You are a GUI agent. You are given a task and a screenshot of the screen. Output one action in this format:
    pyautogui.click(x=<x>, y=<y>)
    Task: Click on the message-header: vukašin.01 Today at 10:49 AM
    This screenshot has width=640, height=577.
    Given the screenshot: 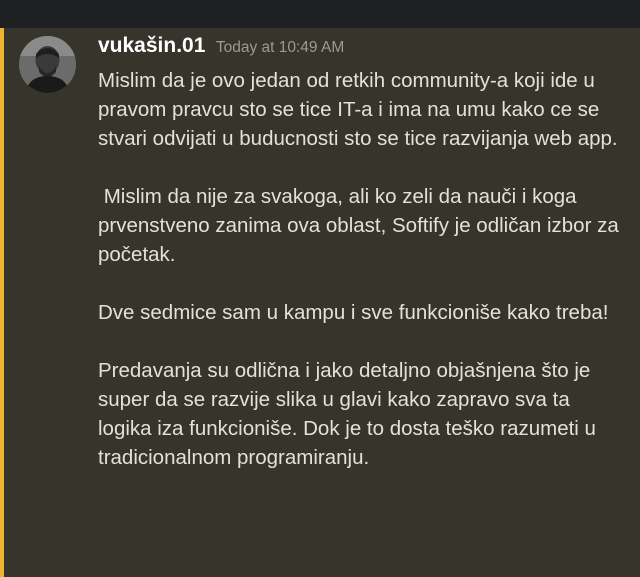 What is the action you would take?
    pyautogui.click(x=364, y=46)
    